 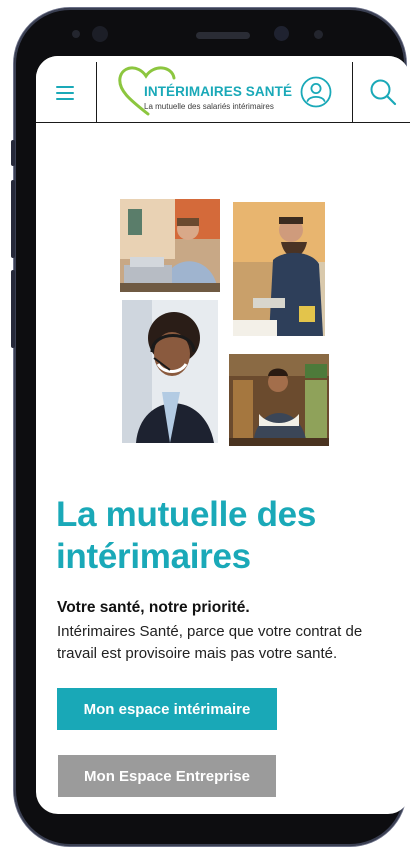 What do you see at coordinates (13, 153) in the screenshot?
I see `phone-side-button` at bounding box center [13, 153].